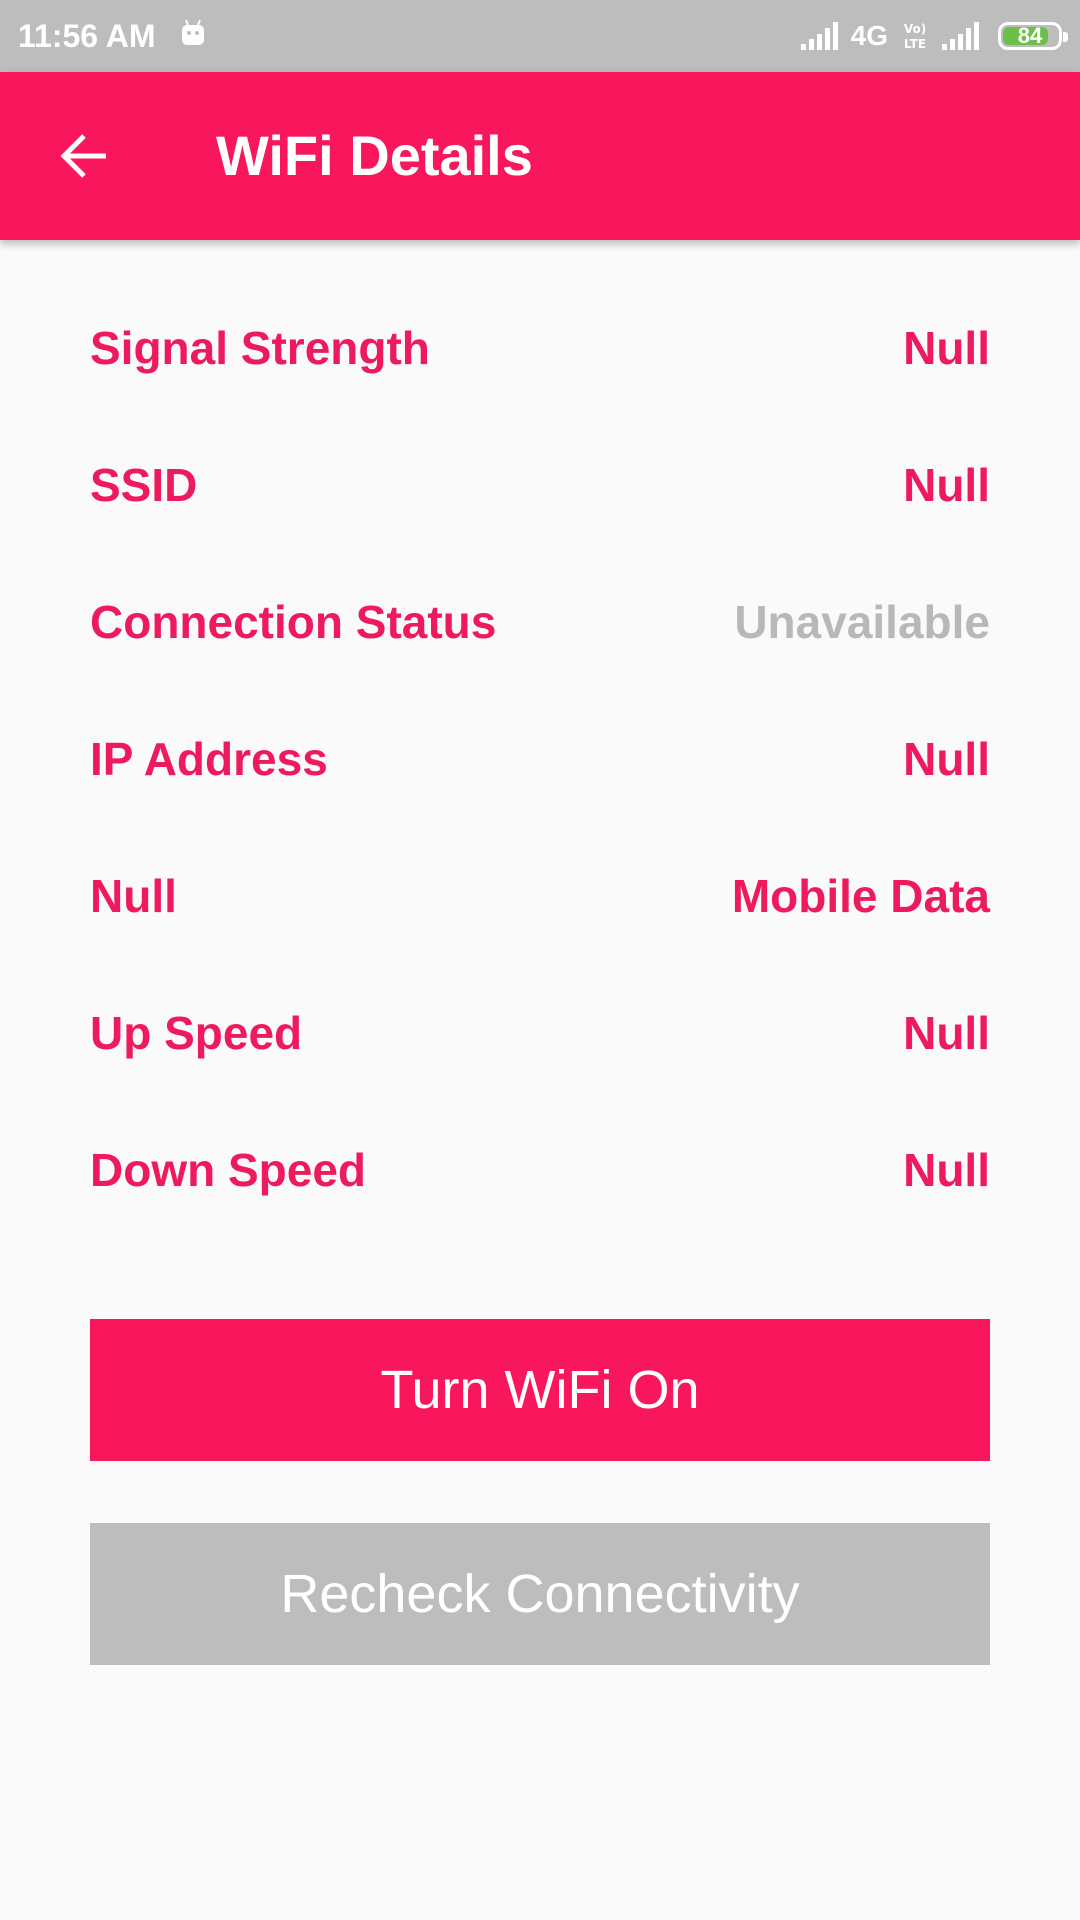 The image size is (1080, 1920). I want to click on page-title: WiFi Details, so click(374, 155).